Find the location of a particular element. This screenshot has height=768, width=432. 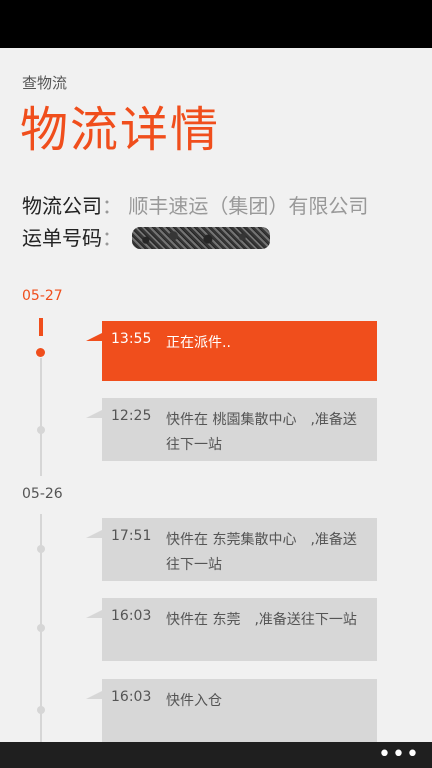

date-header: 05-26 is located at coordinates (42, 494).